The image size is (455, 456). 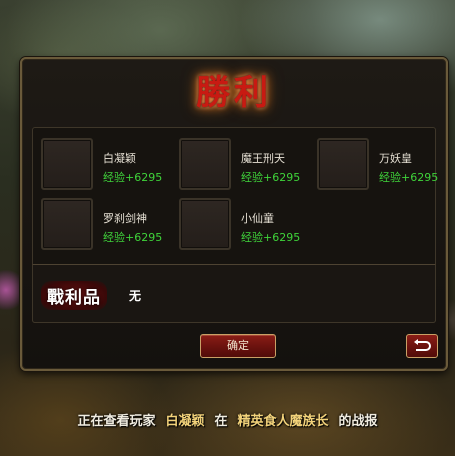 I want to click on member-card: 万妖皇 经验+6295, so click(x=382, y=165).